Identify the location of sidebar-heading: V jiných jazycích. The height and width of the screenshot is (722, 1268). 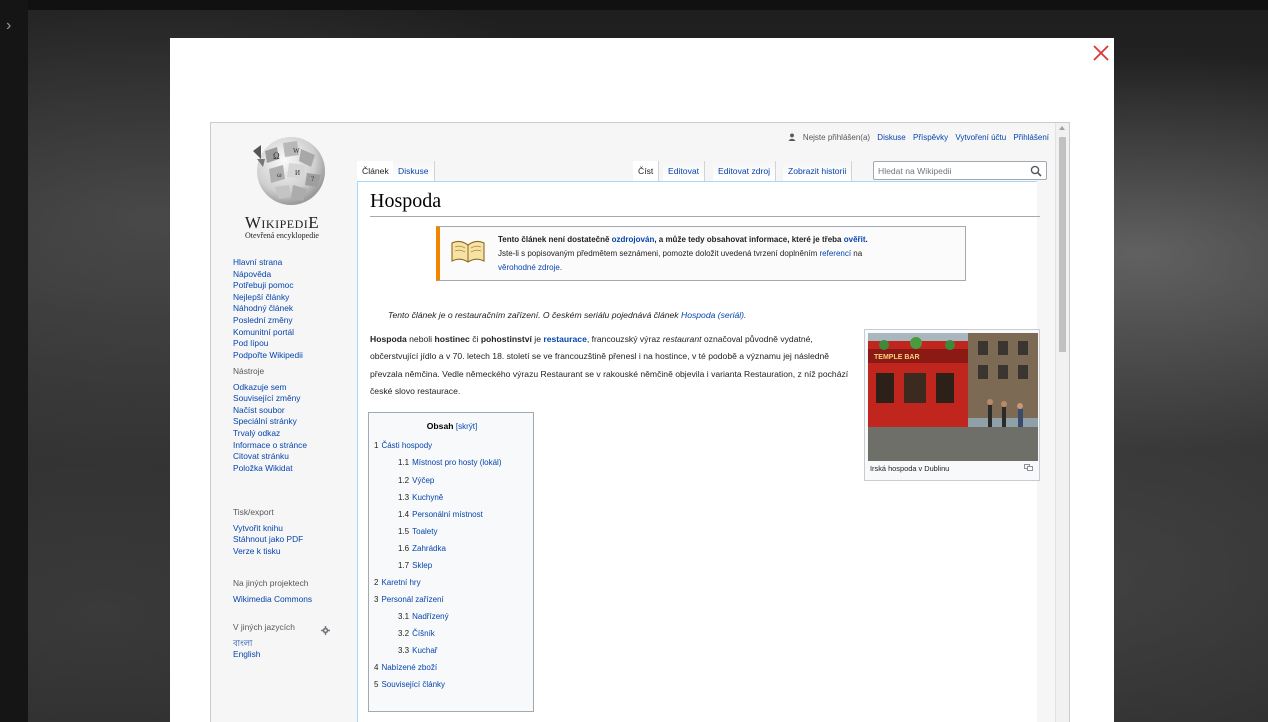
(264, 628).